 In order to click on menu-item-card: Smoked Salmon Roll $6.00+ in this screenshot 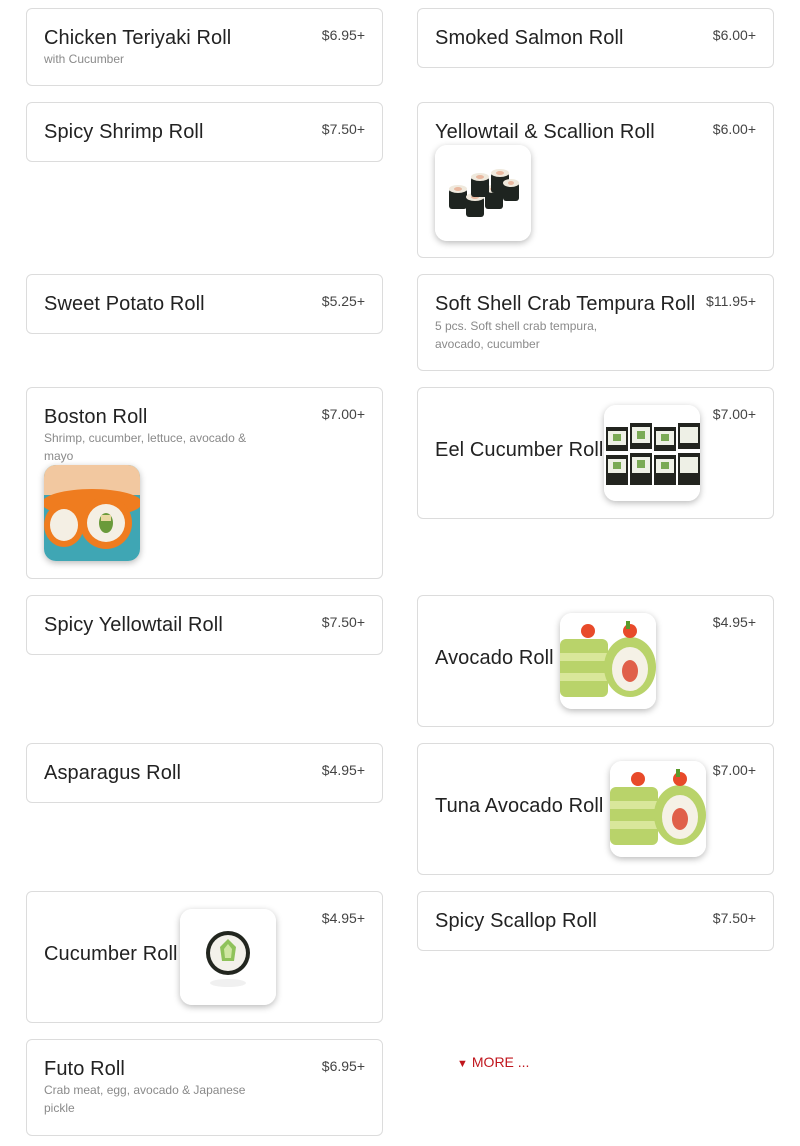, I will do `click(595, 38)`.